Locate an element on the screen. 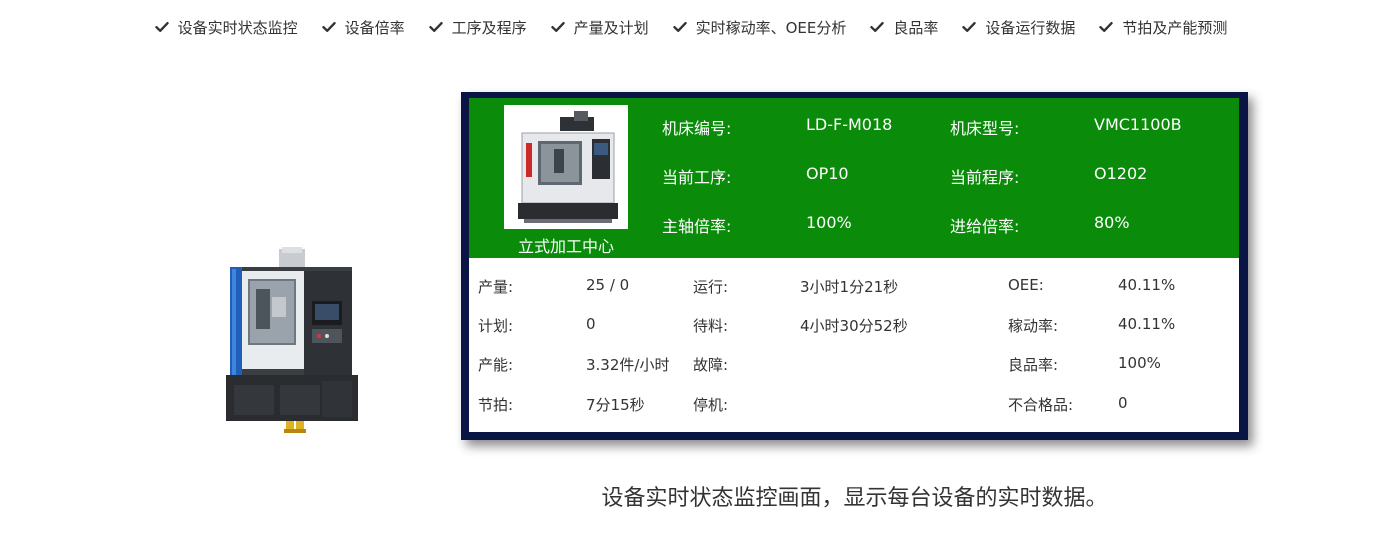 The width and height of the screenshot is (1382, 537). machine-type-caption: 立式加工中心 is located at coordinates (565, 246).